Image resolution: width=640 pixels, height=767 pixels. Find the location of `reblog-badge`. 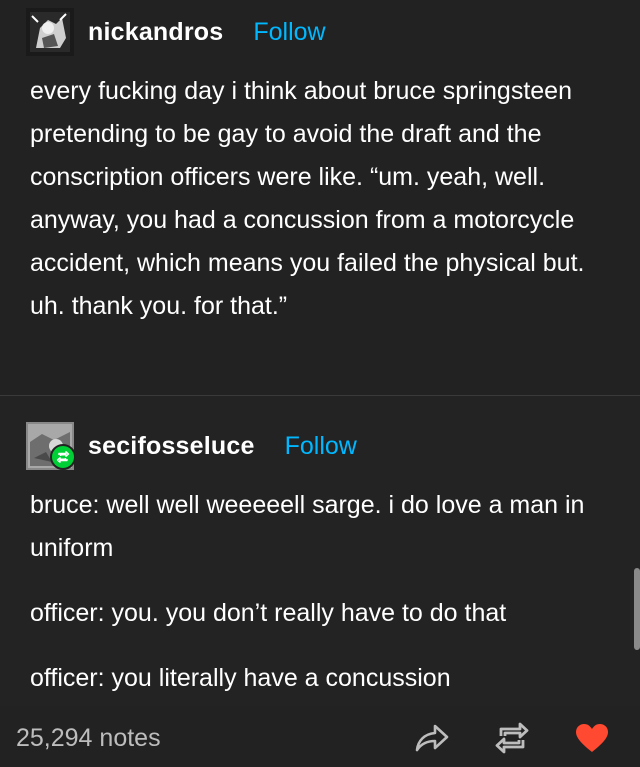

reblog-badge is located at coordinates (63, 457).